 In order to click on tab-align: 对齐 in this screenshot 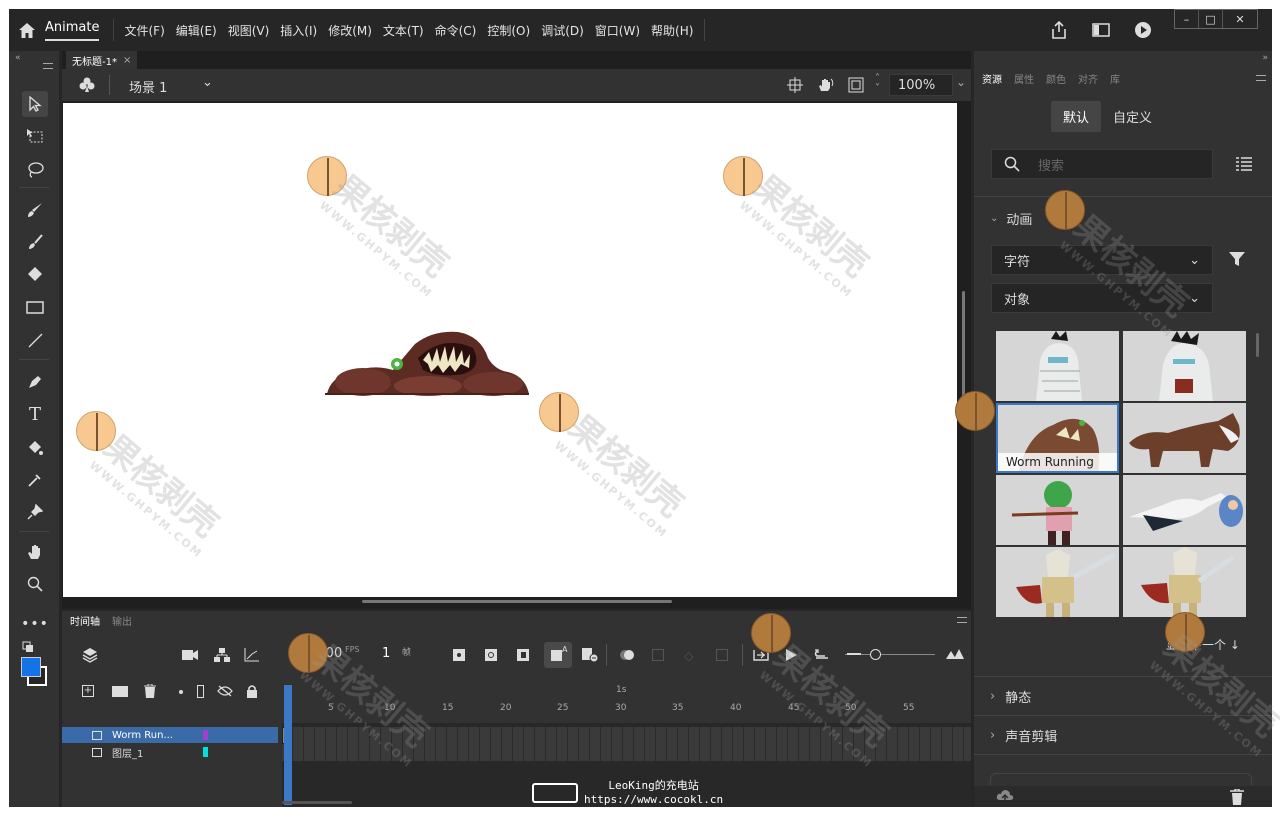, I will do `click(1088, 78)`.